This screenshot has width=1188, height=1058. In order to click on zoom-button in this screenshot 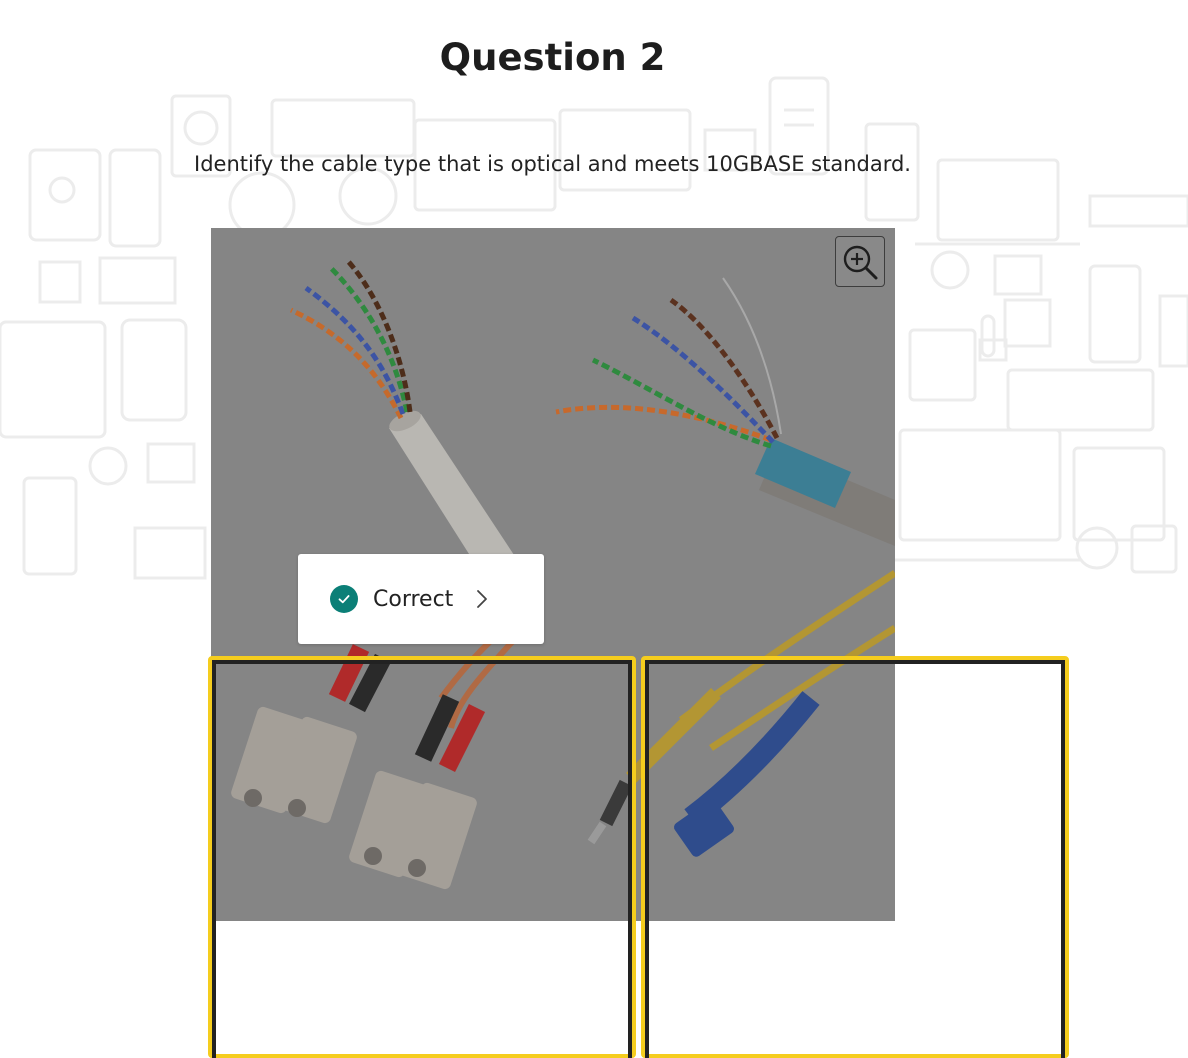, I will do `click(860, 261)`.